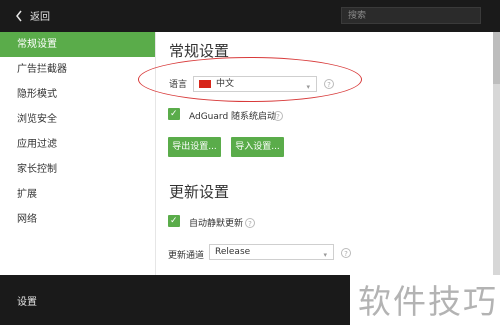  Describe the element at coordinates (77, 169) in the screenshot. I see `sidebar-item-parental-control: 家长控制` at that location.